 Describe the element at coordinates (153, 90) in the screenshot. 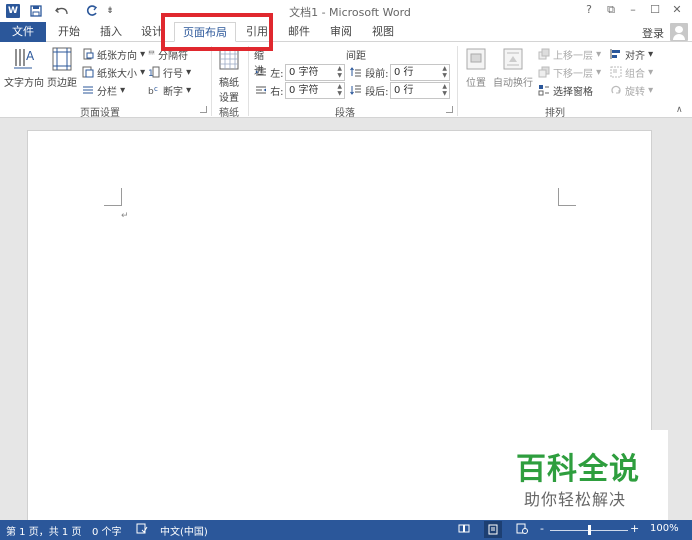

I see `hyphenation-icon: bc` at that location.